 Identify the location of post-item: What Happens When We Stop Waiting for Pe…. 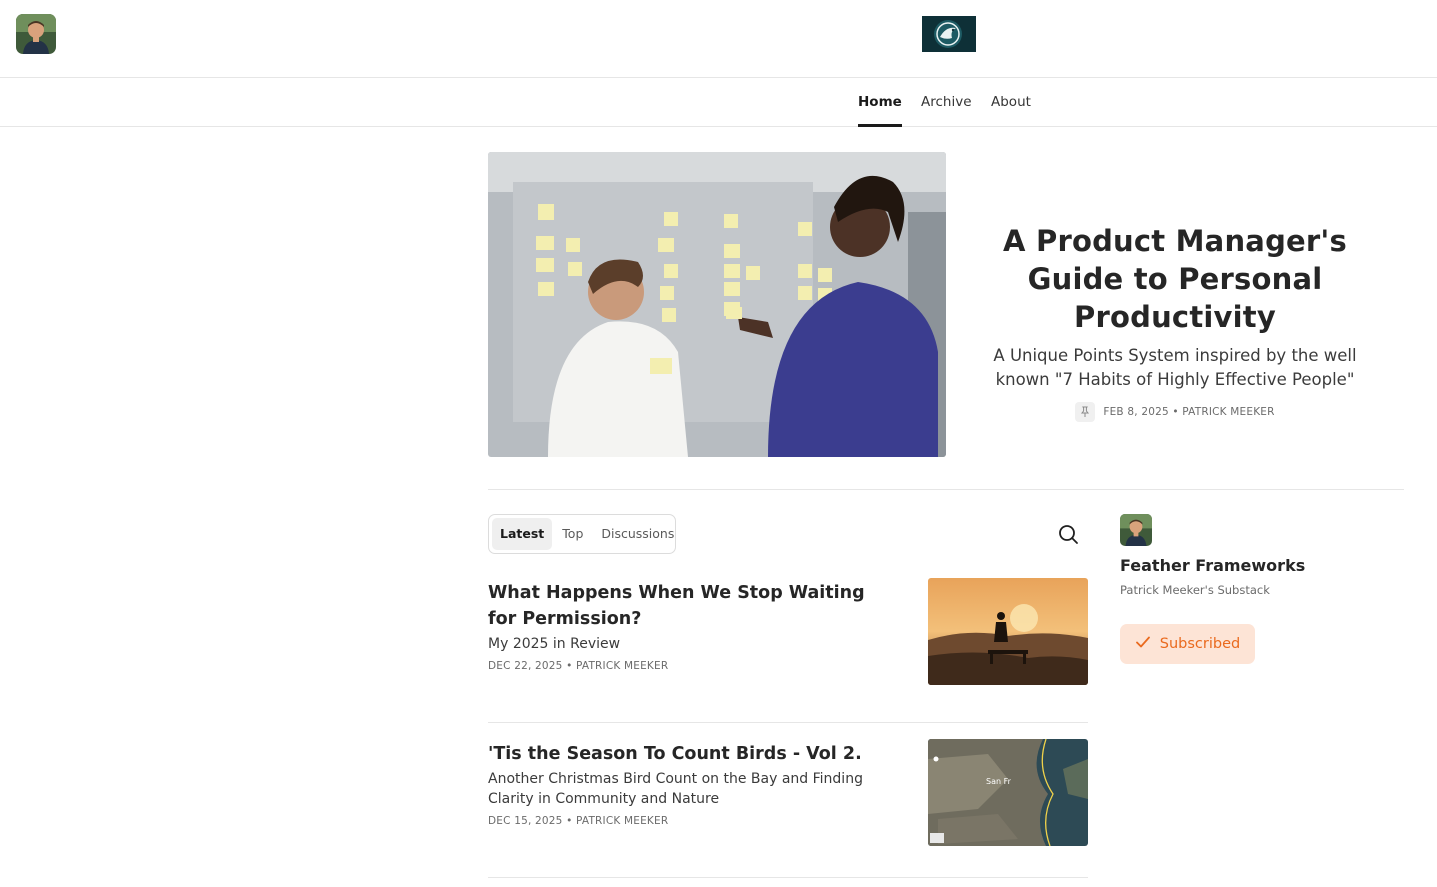
(788, 631).